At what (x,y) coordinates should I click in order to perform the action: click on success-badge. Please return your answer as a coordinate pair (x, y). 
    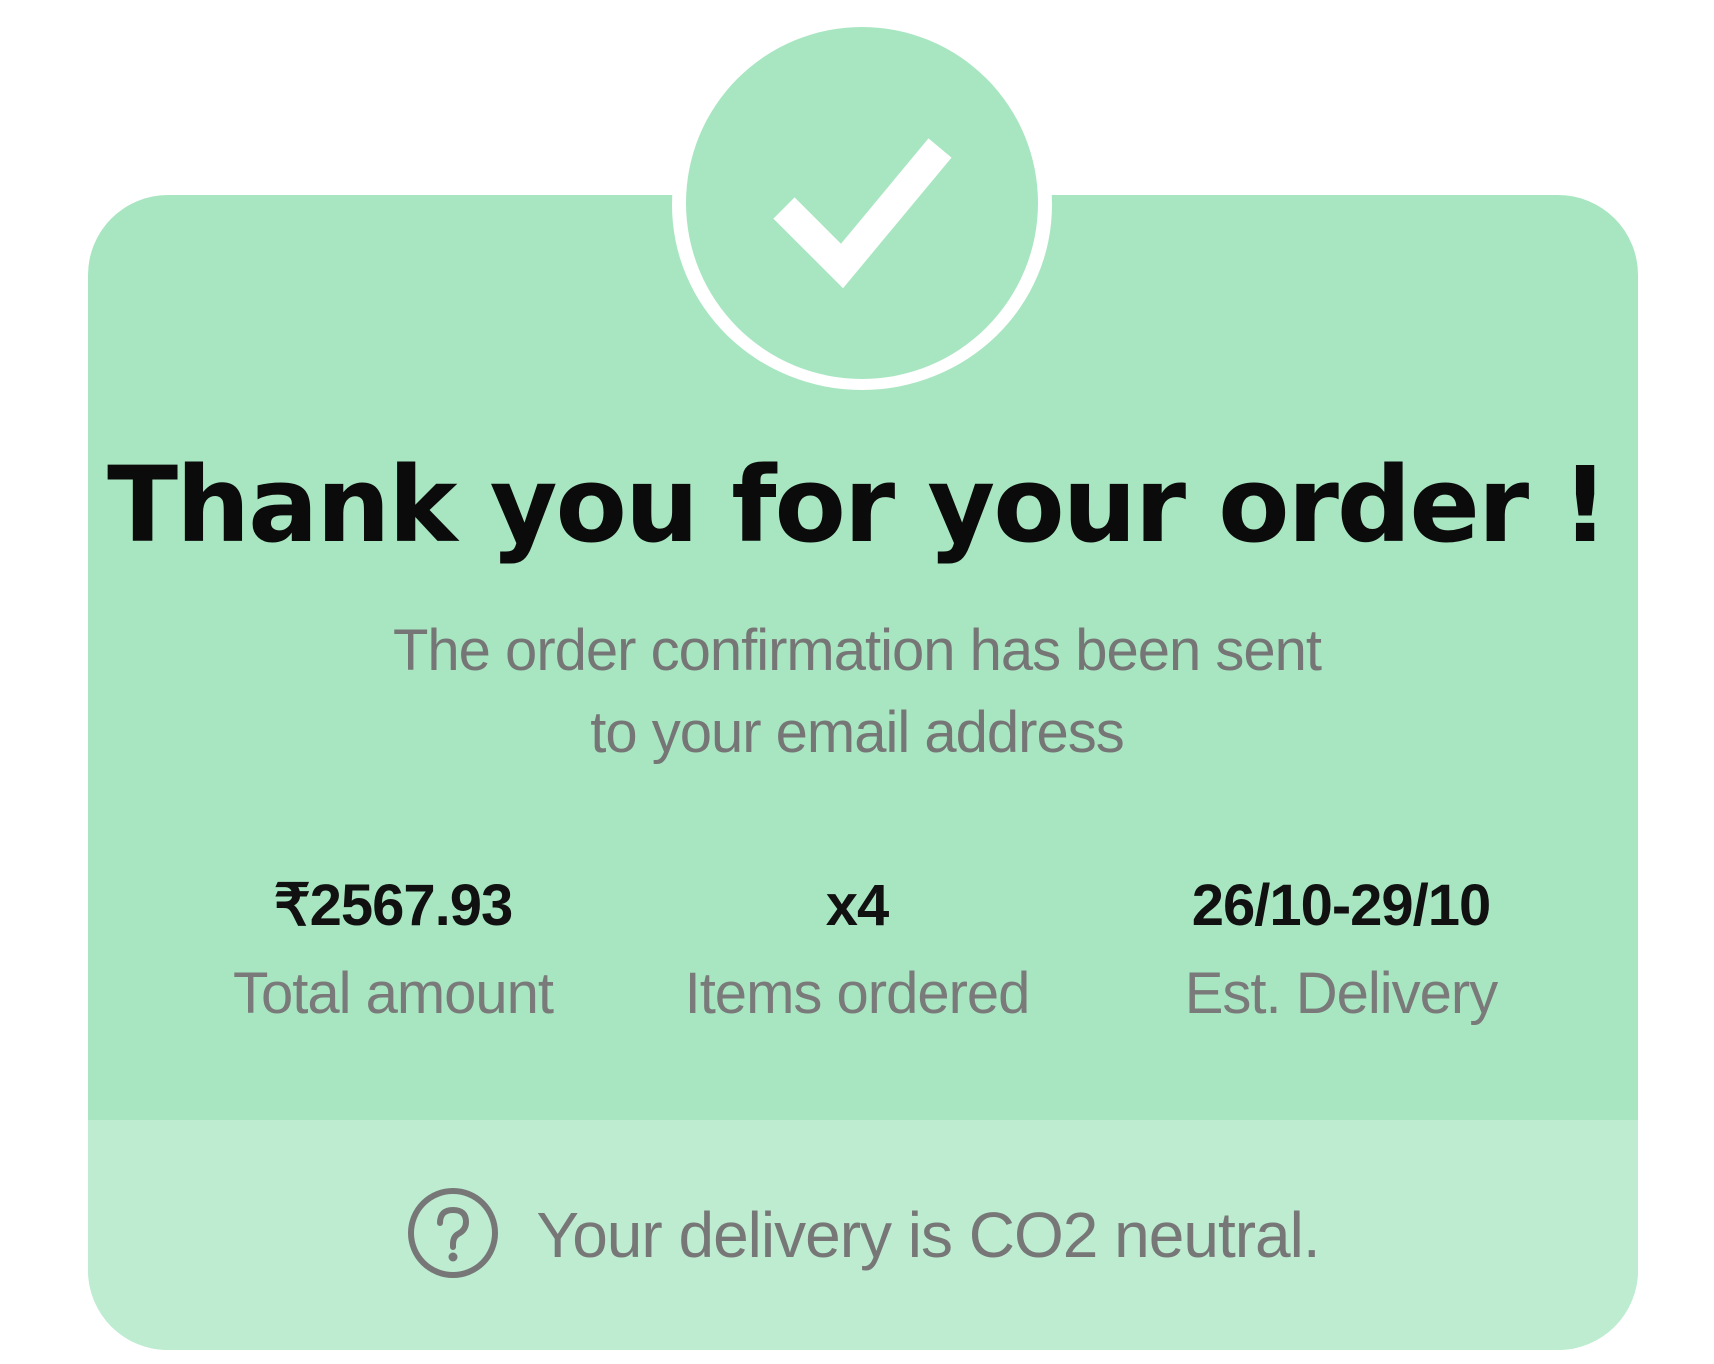
    Looking at the image, I should click on (862, 203).